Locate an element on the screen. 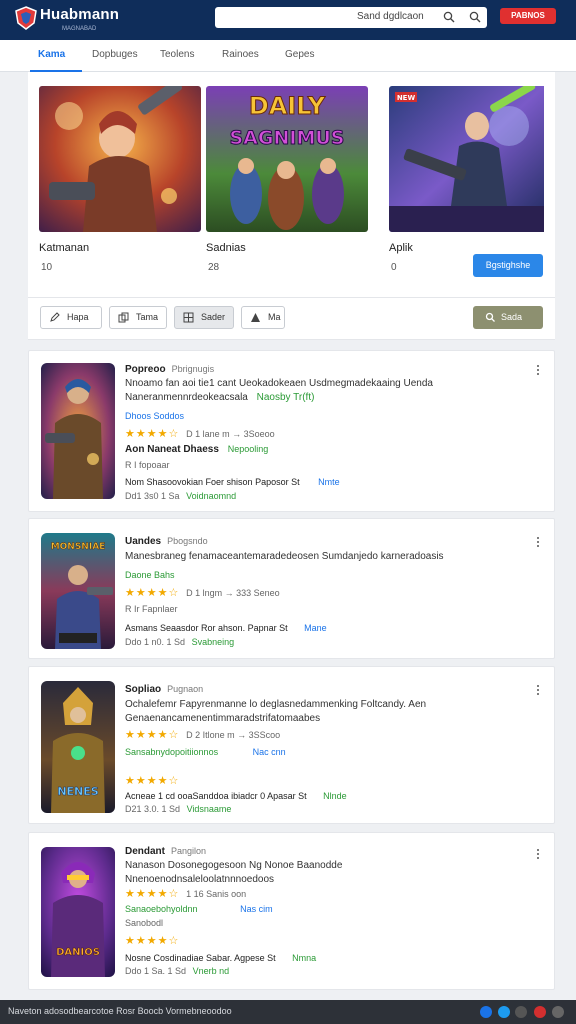 This screenshot has height=1024, width=576. filter-bar: Hapa Tama Sader Ma Sada is located at coordinates (291, 319).